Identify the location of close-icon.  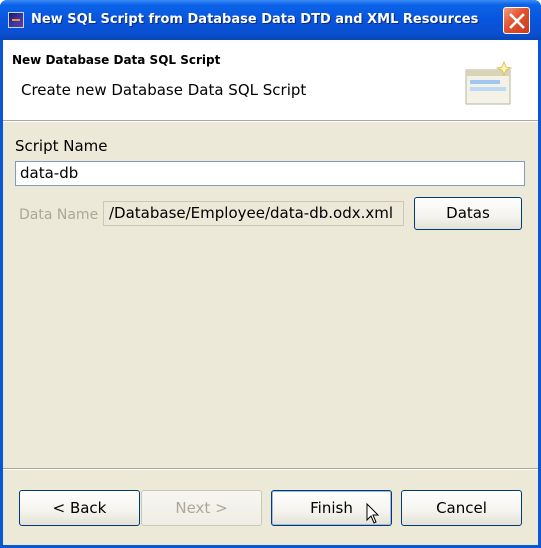
(517, 21).